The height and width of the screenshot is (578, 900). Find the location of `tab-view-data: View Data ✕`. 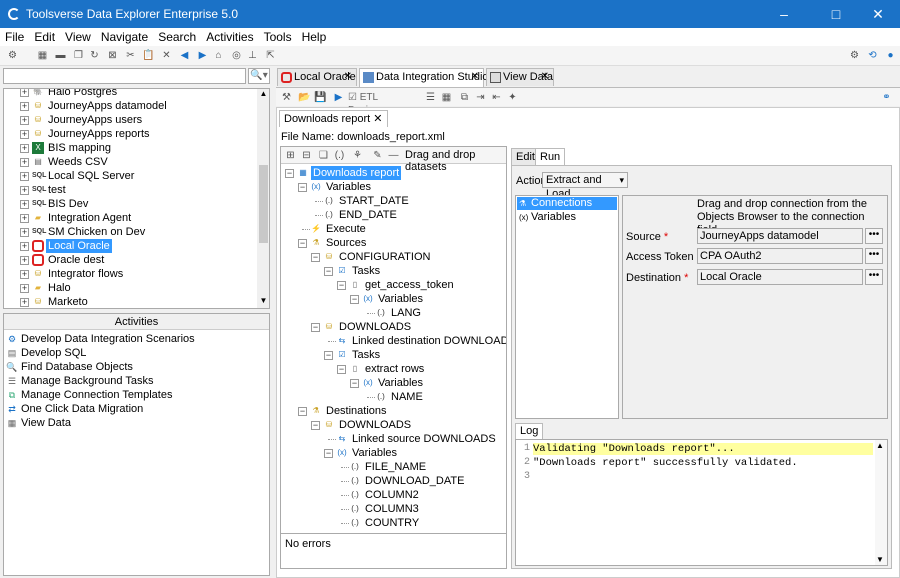

tab-view-data: View Data ✕ is located at coordinates (520, 77).